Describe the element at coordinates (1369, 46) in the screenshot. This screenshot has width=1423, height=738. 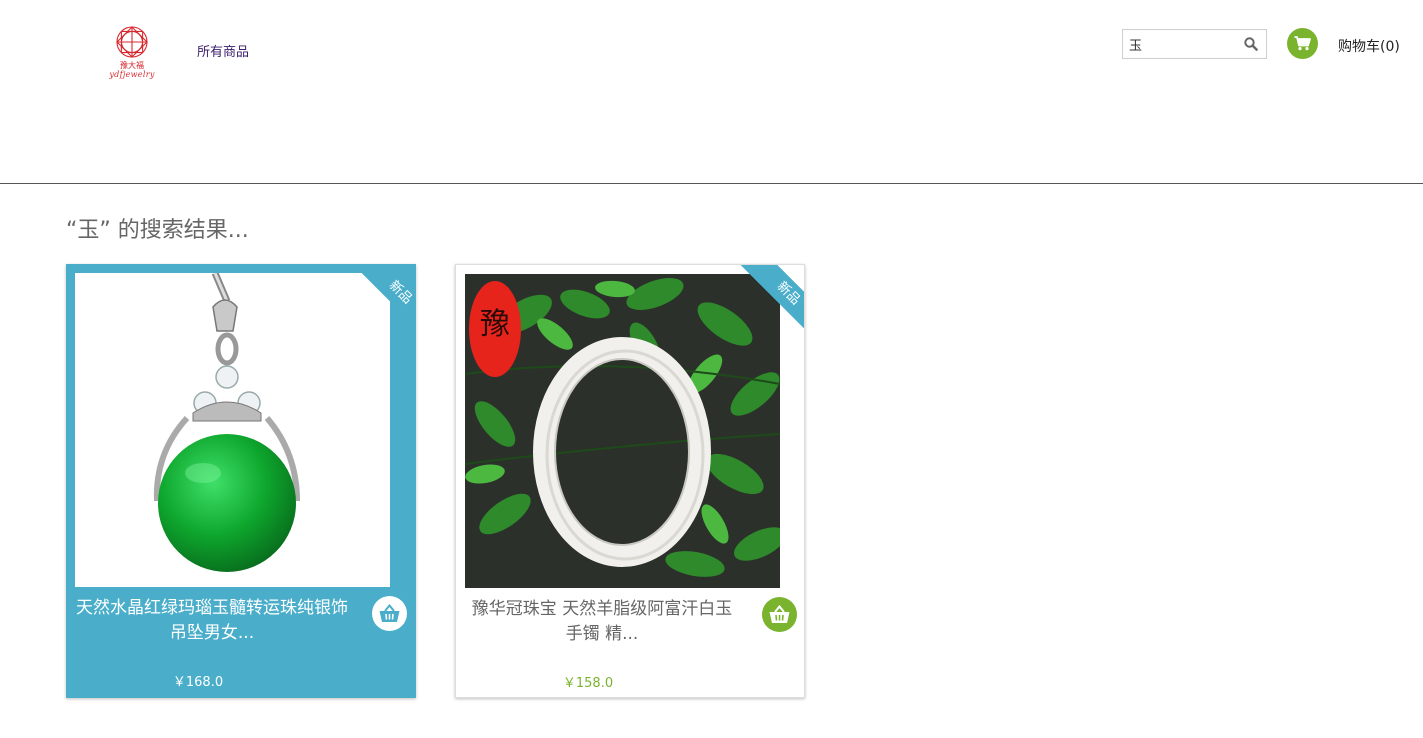
I see `cart-count-link: 购物车(0)` at that location.